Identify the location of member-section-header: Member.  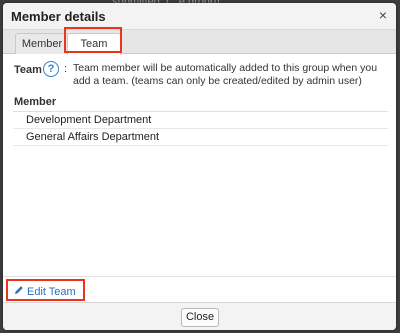
(35, 102).